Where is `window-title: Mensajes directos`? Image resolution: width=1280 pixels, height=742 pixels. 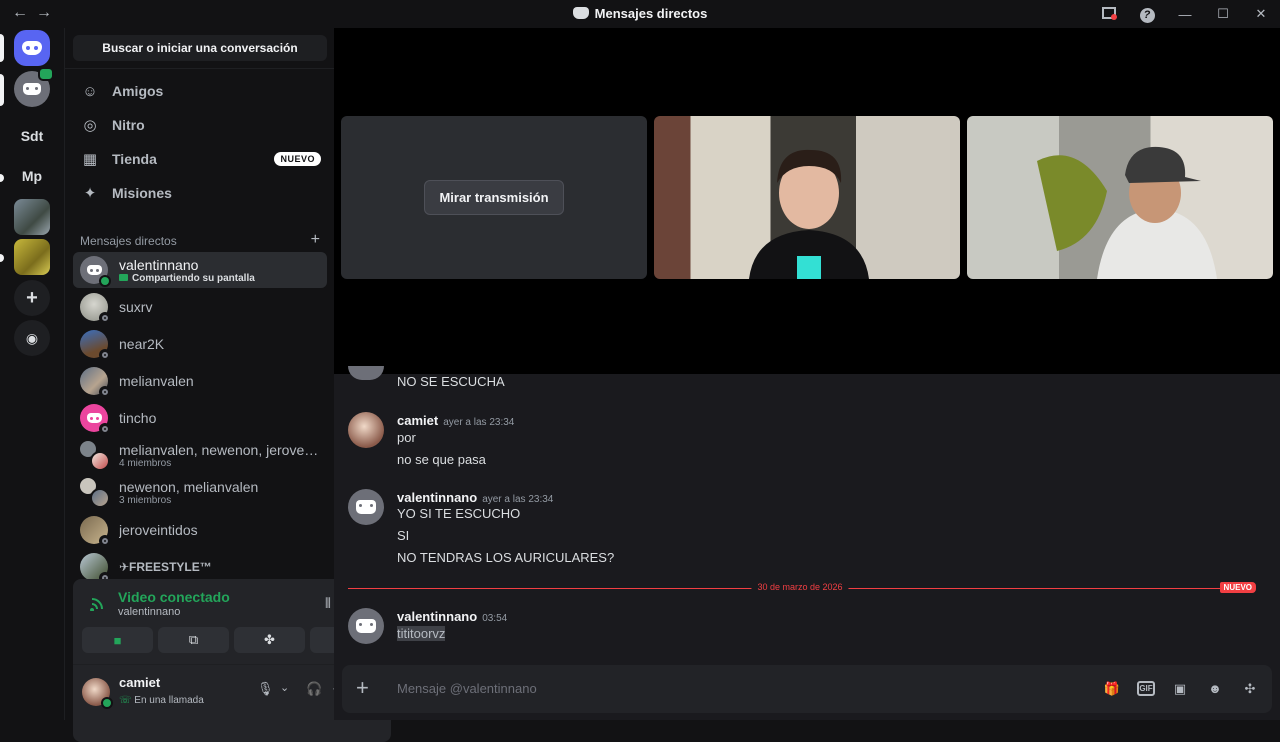 window-title: Mensajes directos is located at coordinates (640, 13).